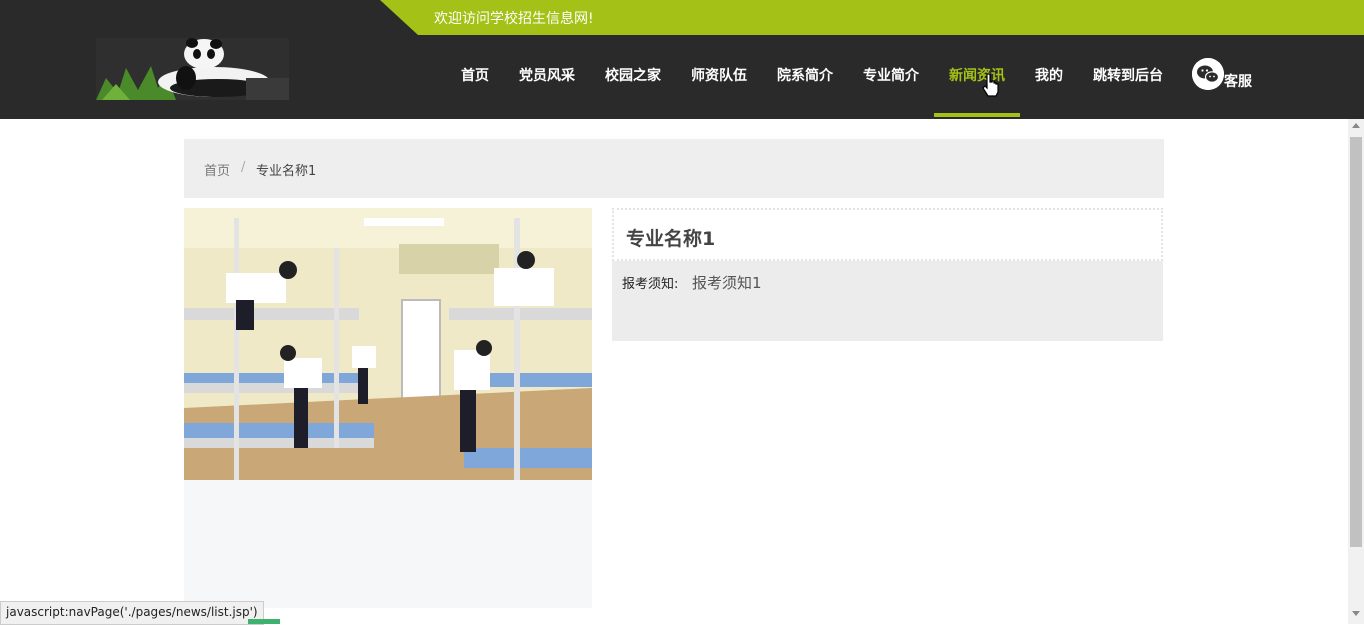 This screenshot has width=1364, height=625. What do you see at coordinates (977, 115) in the screenshot?
I see `nav-active-indicator` at bounding box center [977, 115].